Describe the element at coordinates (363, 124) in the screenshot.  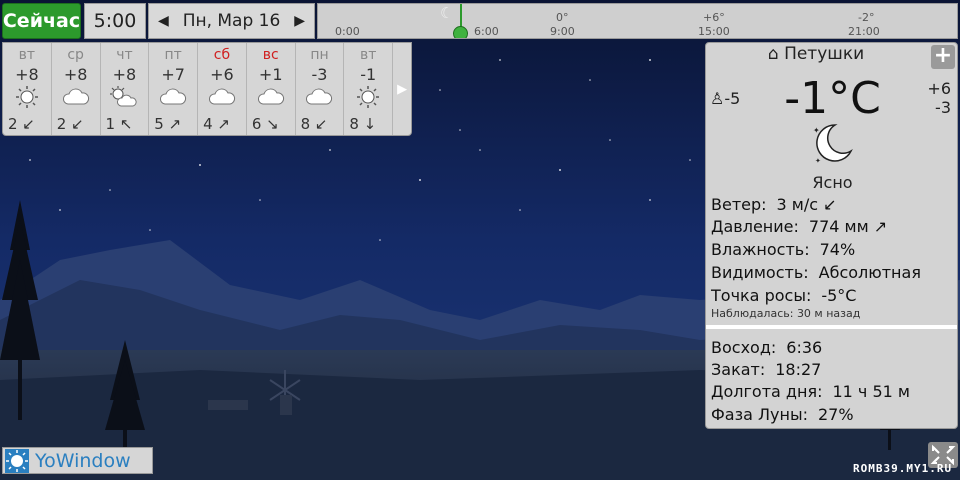
I see `forecast-day-wind: 8 ↓` at that location.